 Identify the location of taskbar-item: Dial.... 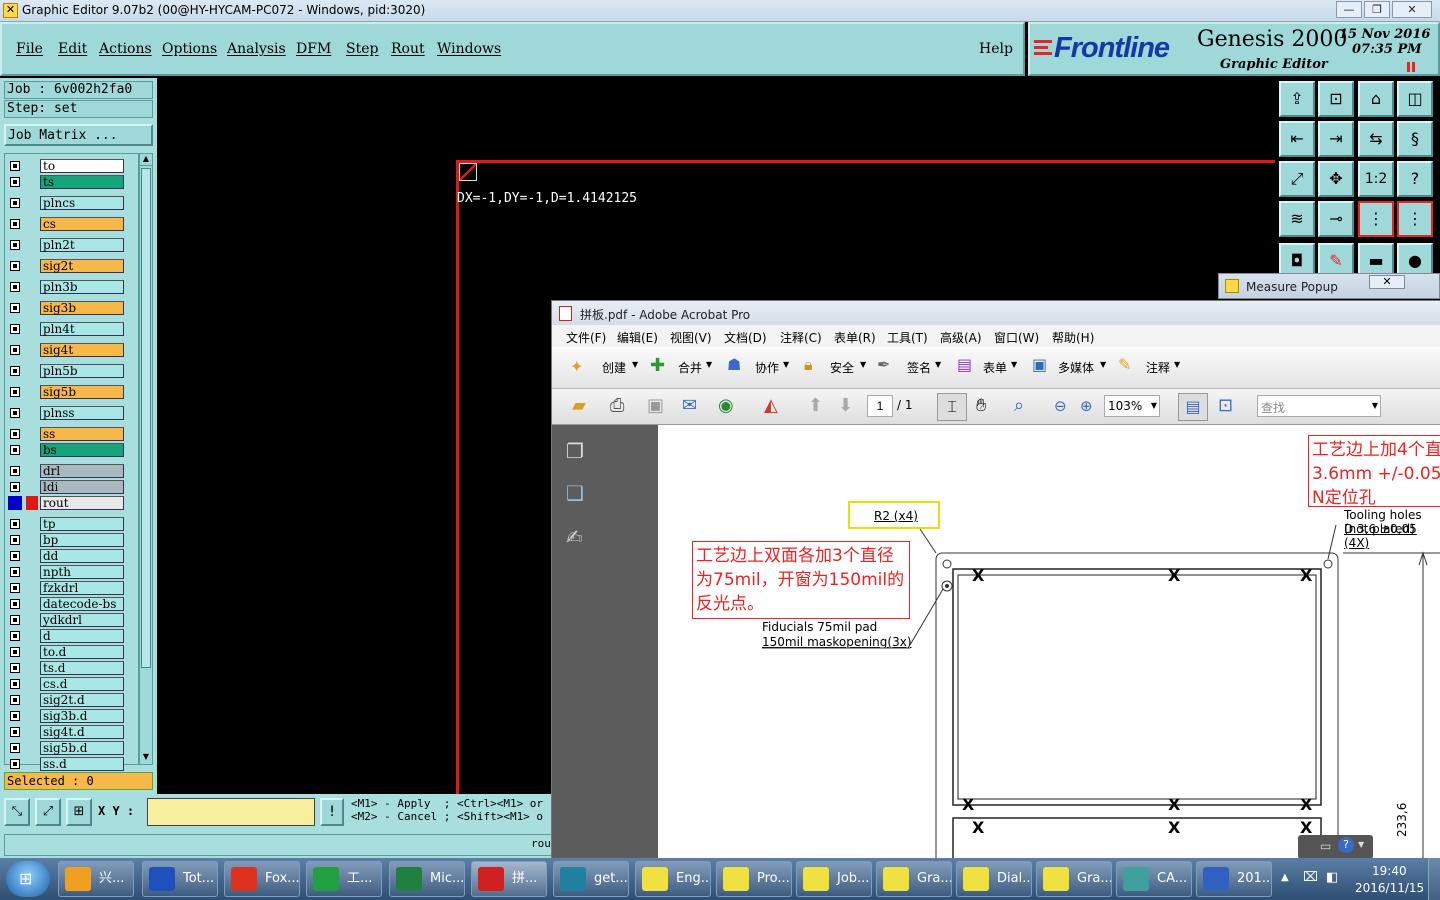
(994, 879).